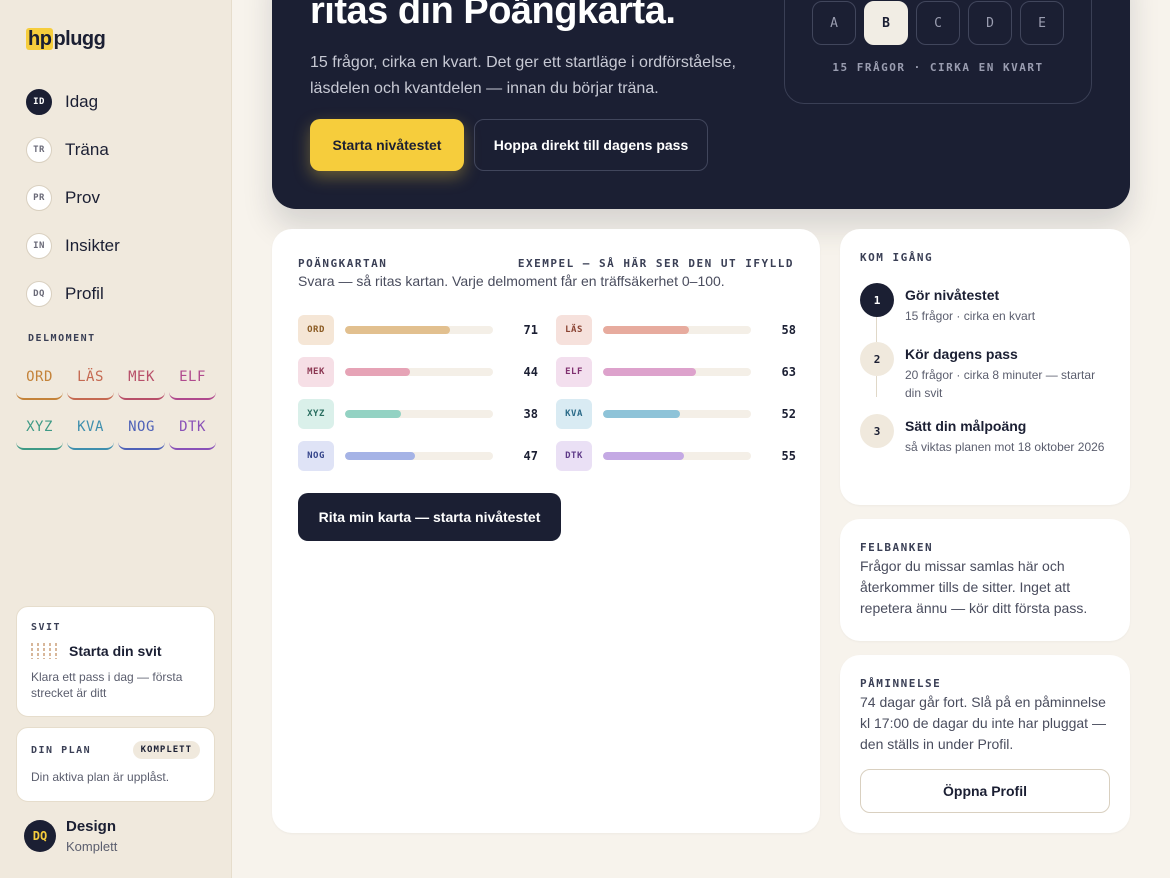 The width and height of the screenshot is (1170, 878). What do you see at coordinates (192, 428) in the screenshot?
I see `delmoment-chip-dtk: DTK` at bounding box center [192, 428].